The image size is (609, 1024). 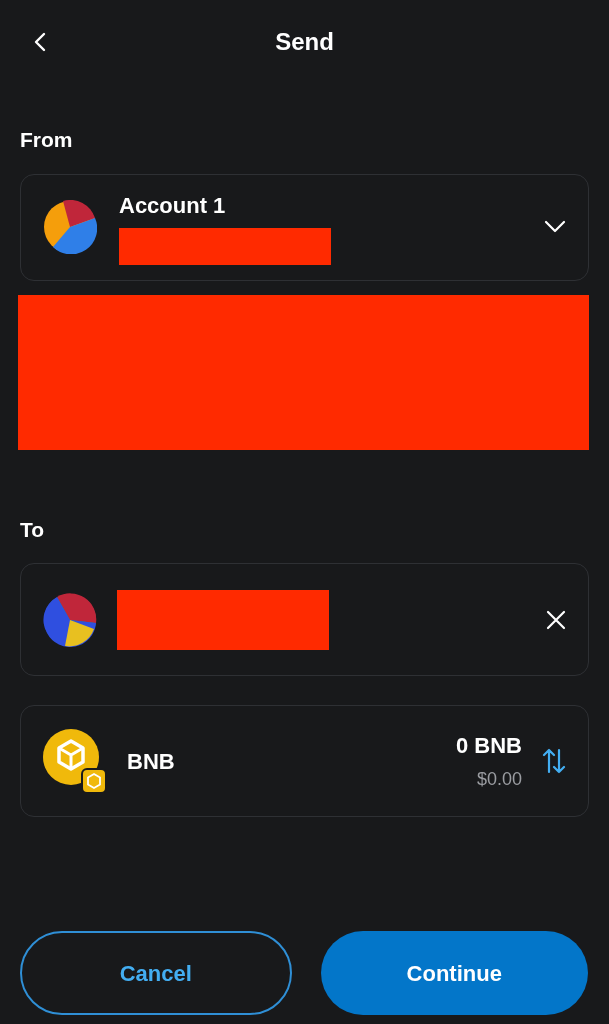 What do you see at coordinates (304, 42) in the screenshot?
I see `screen-title: Send` at bounding box center [304, 42].